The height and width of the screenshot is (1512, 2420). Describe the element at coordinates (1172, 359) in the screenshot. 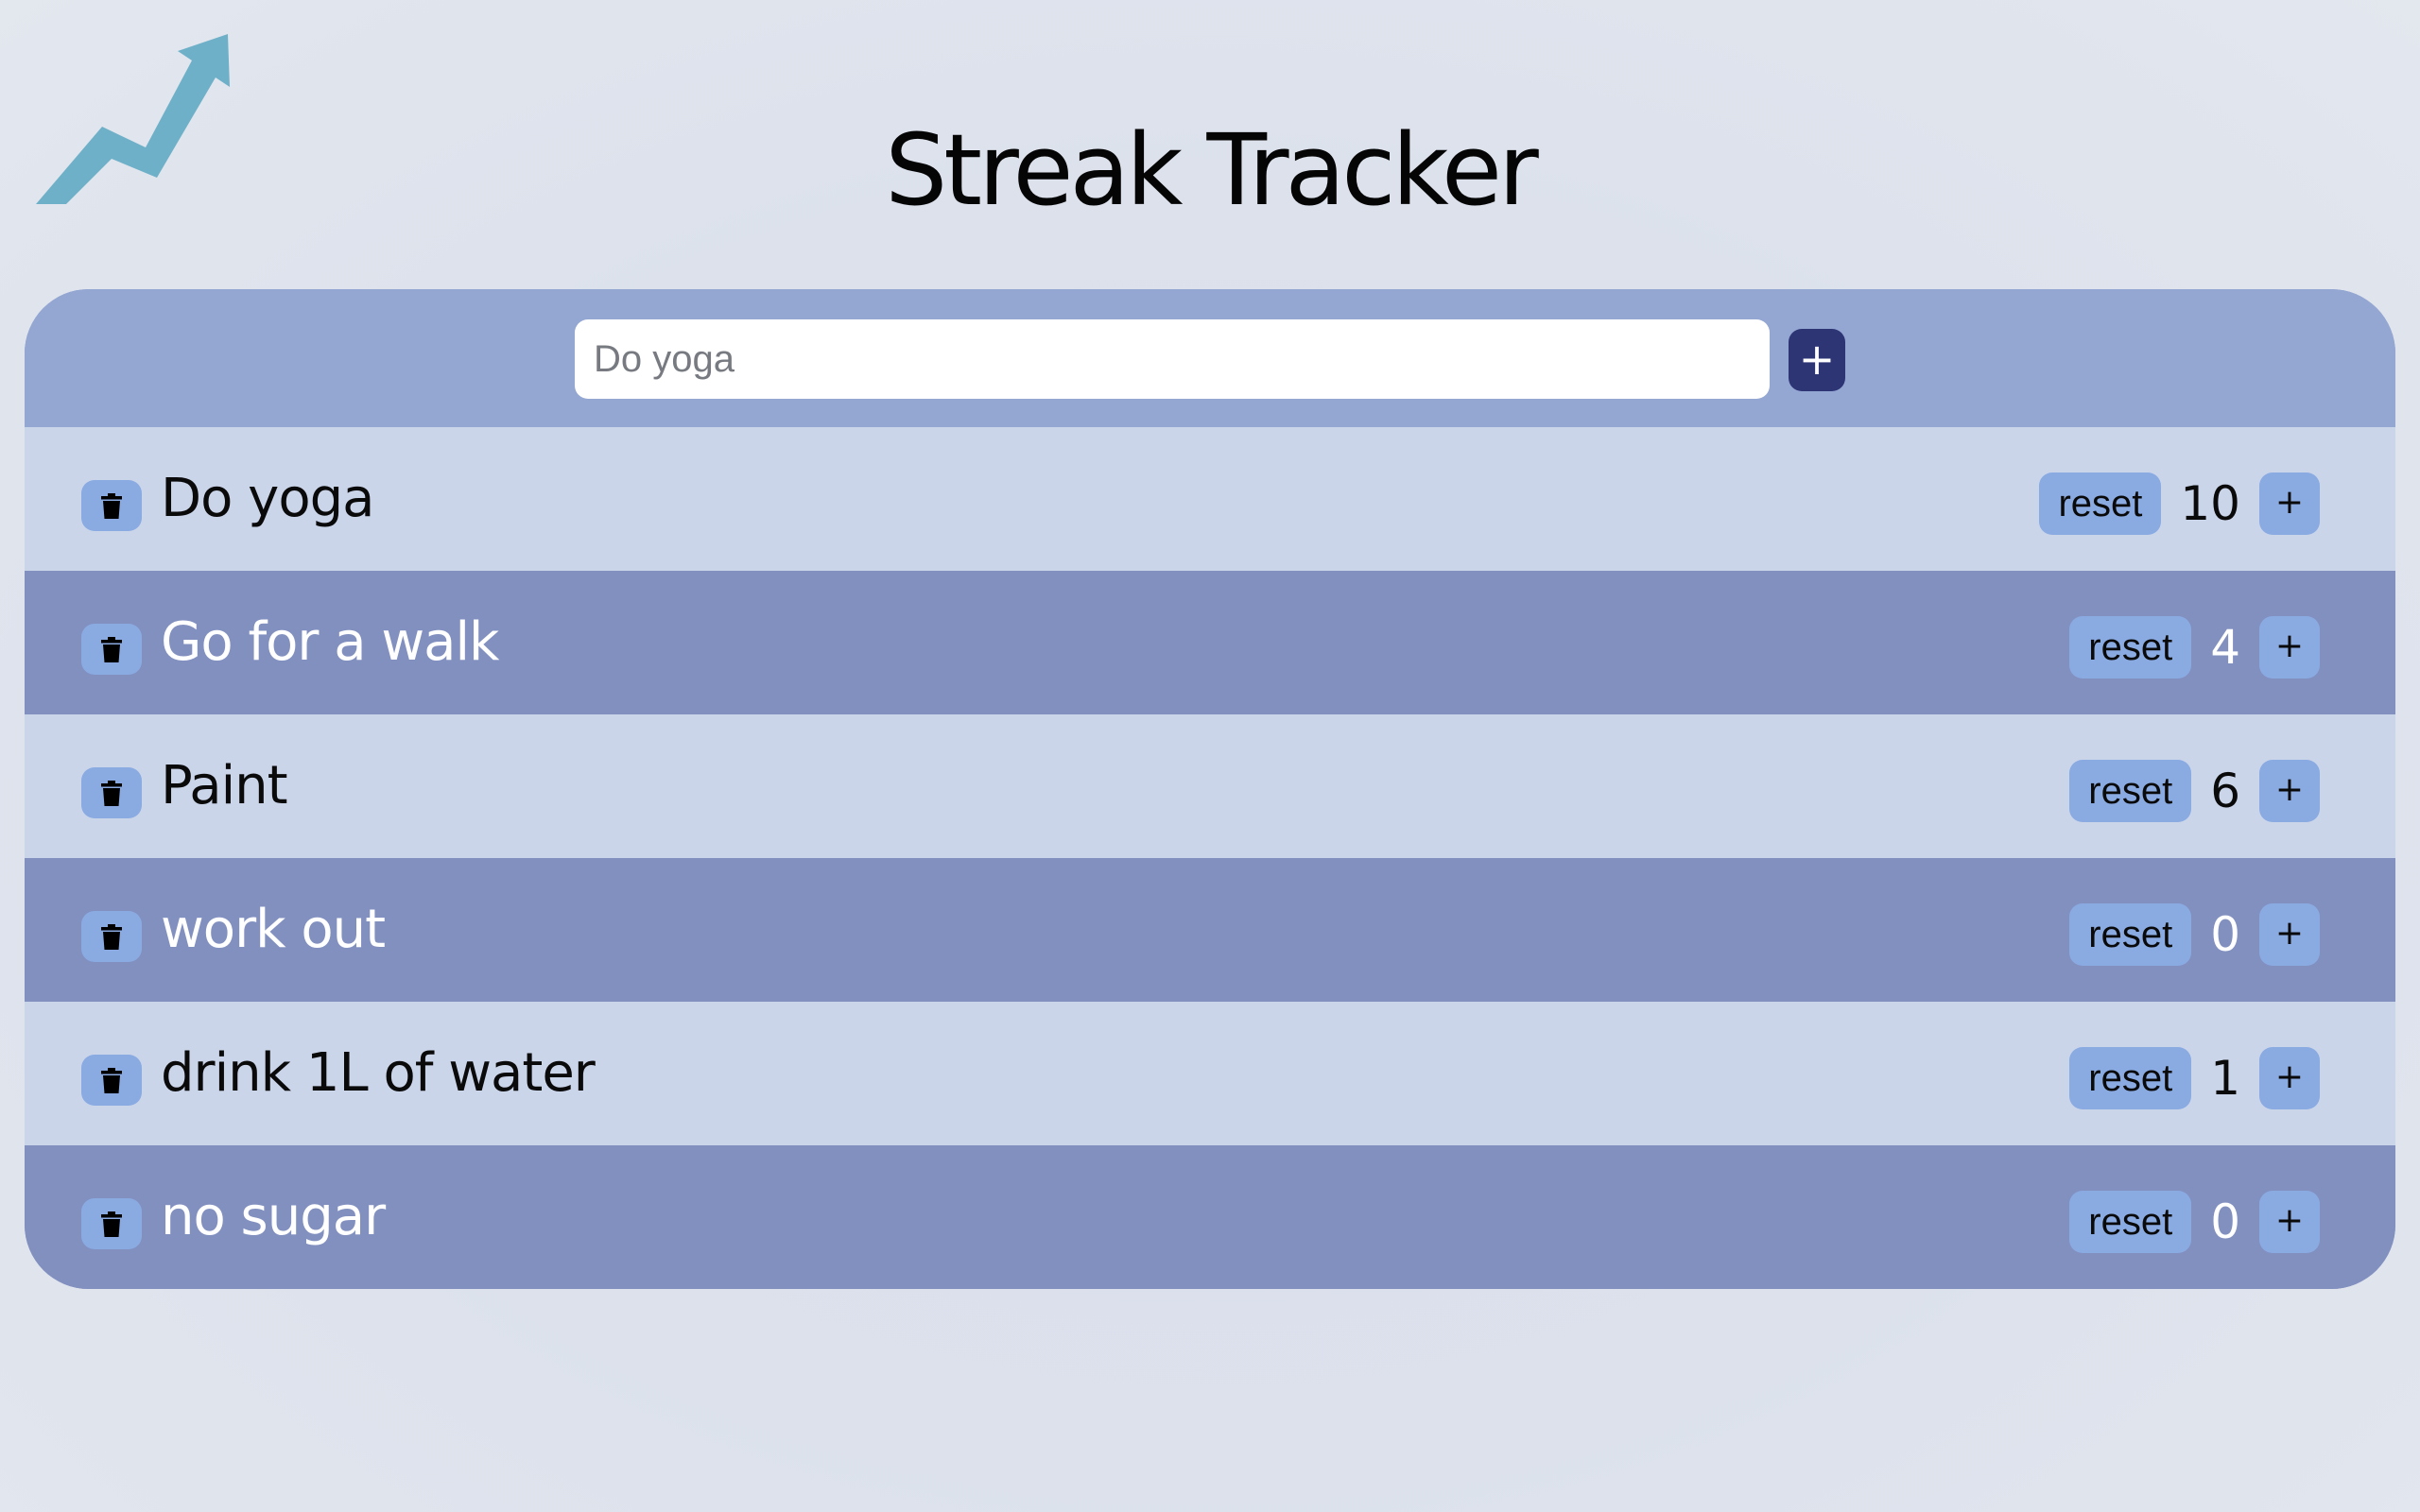

I see `new-habit-input` at that location.